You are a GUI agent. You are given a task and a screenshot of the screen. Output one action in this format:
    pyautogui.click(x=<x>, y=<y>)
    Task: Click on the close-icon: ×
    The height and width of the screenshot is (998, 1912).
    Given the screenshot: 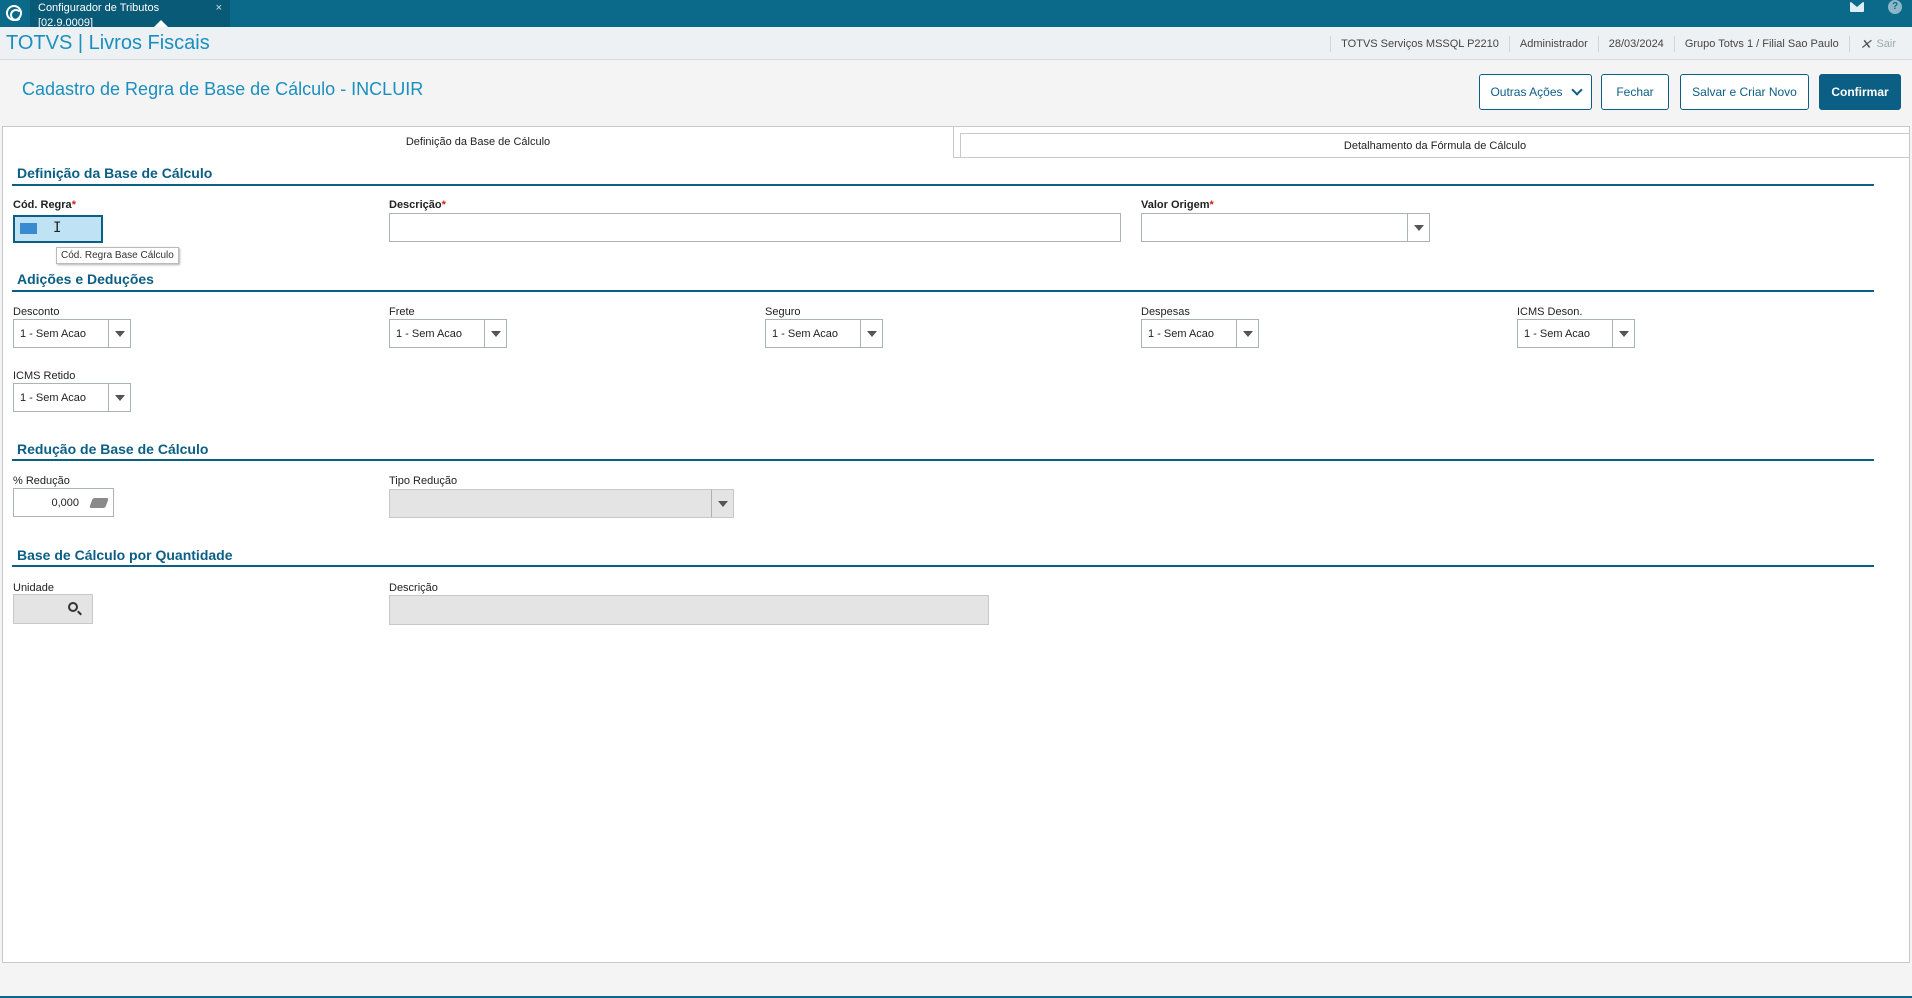 What is the action you would take?
    pyautogui.click(x=219, y=8)
    